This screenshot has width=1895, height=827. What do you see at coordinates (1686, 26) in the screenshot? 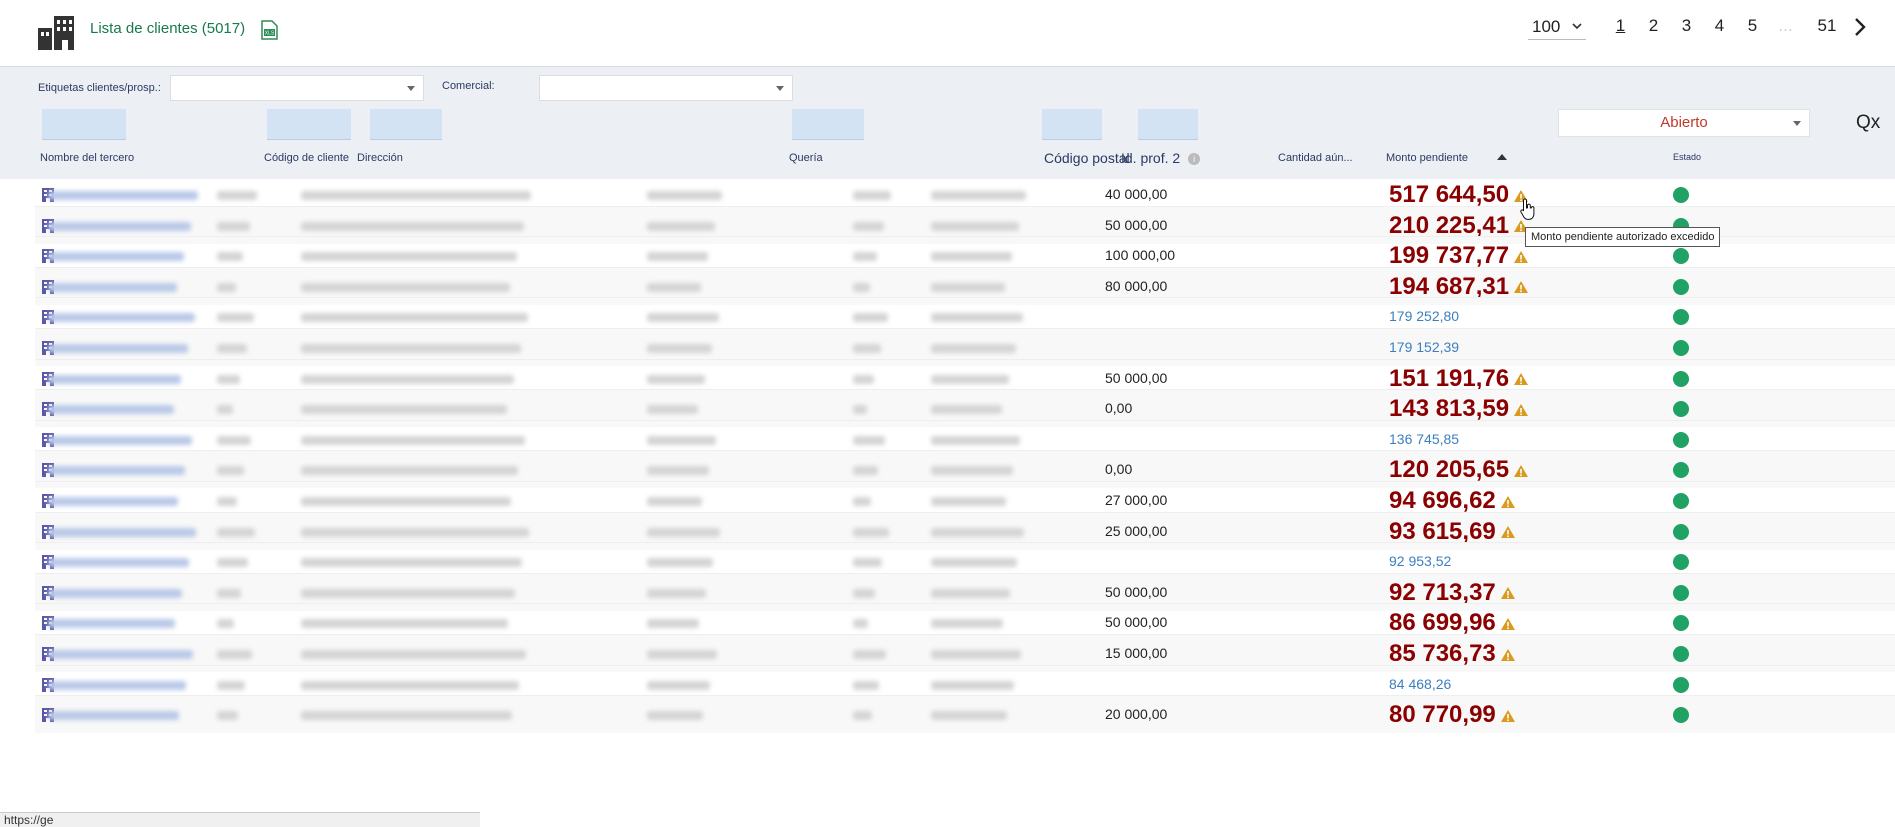
I see `page-link: 3` at bounding box center [1686, 26].